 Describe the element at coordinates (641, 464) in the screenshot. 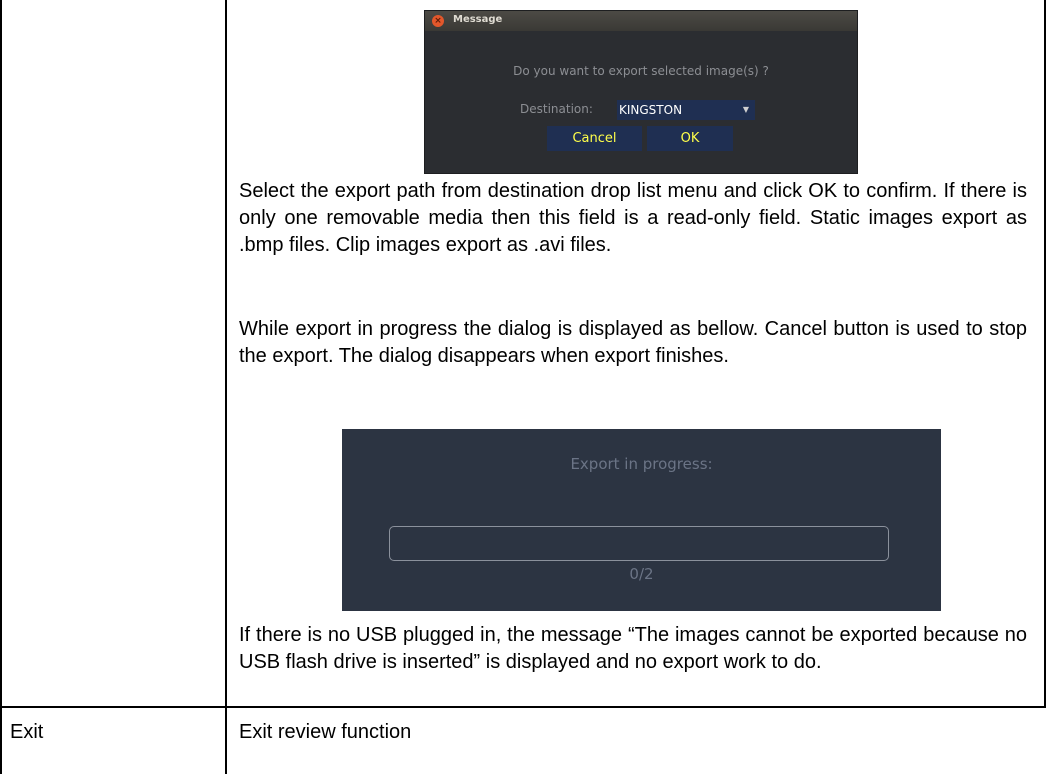

I see `progress-label: Export in progress:` at that location.